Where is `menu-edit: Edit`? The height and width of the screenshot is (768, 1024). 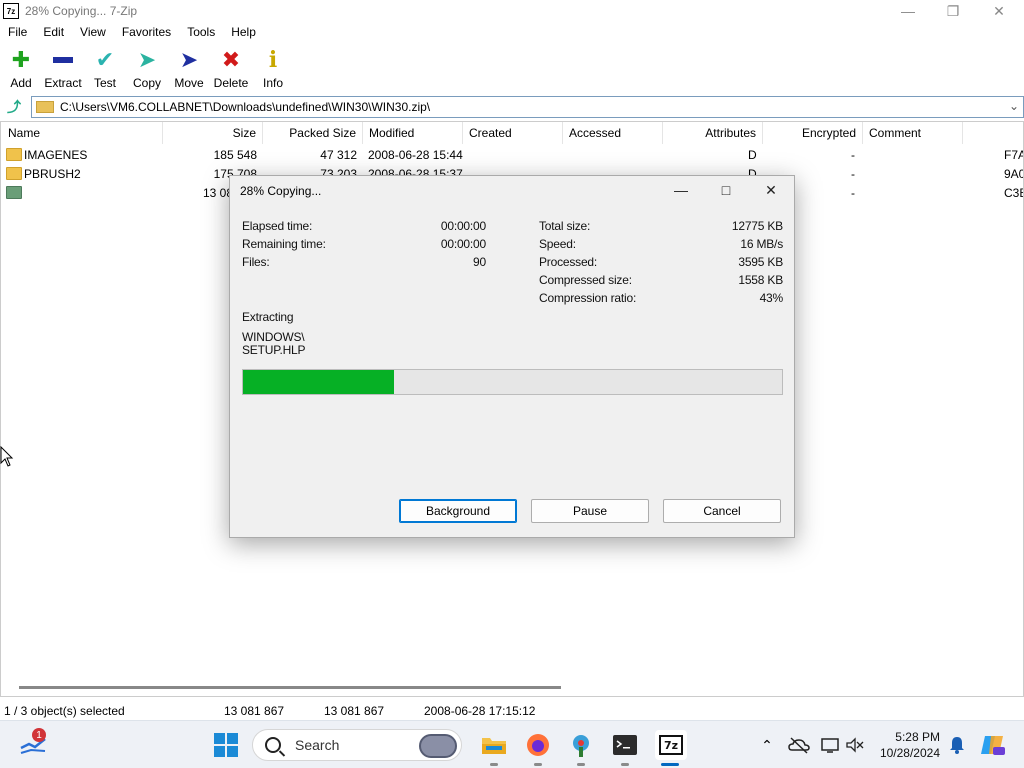 menu-edit: Edit is located at coordinates (53, 32).